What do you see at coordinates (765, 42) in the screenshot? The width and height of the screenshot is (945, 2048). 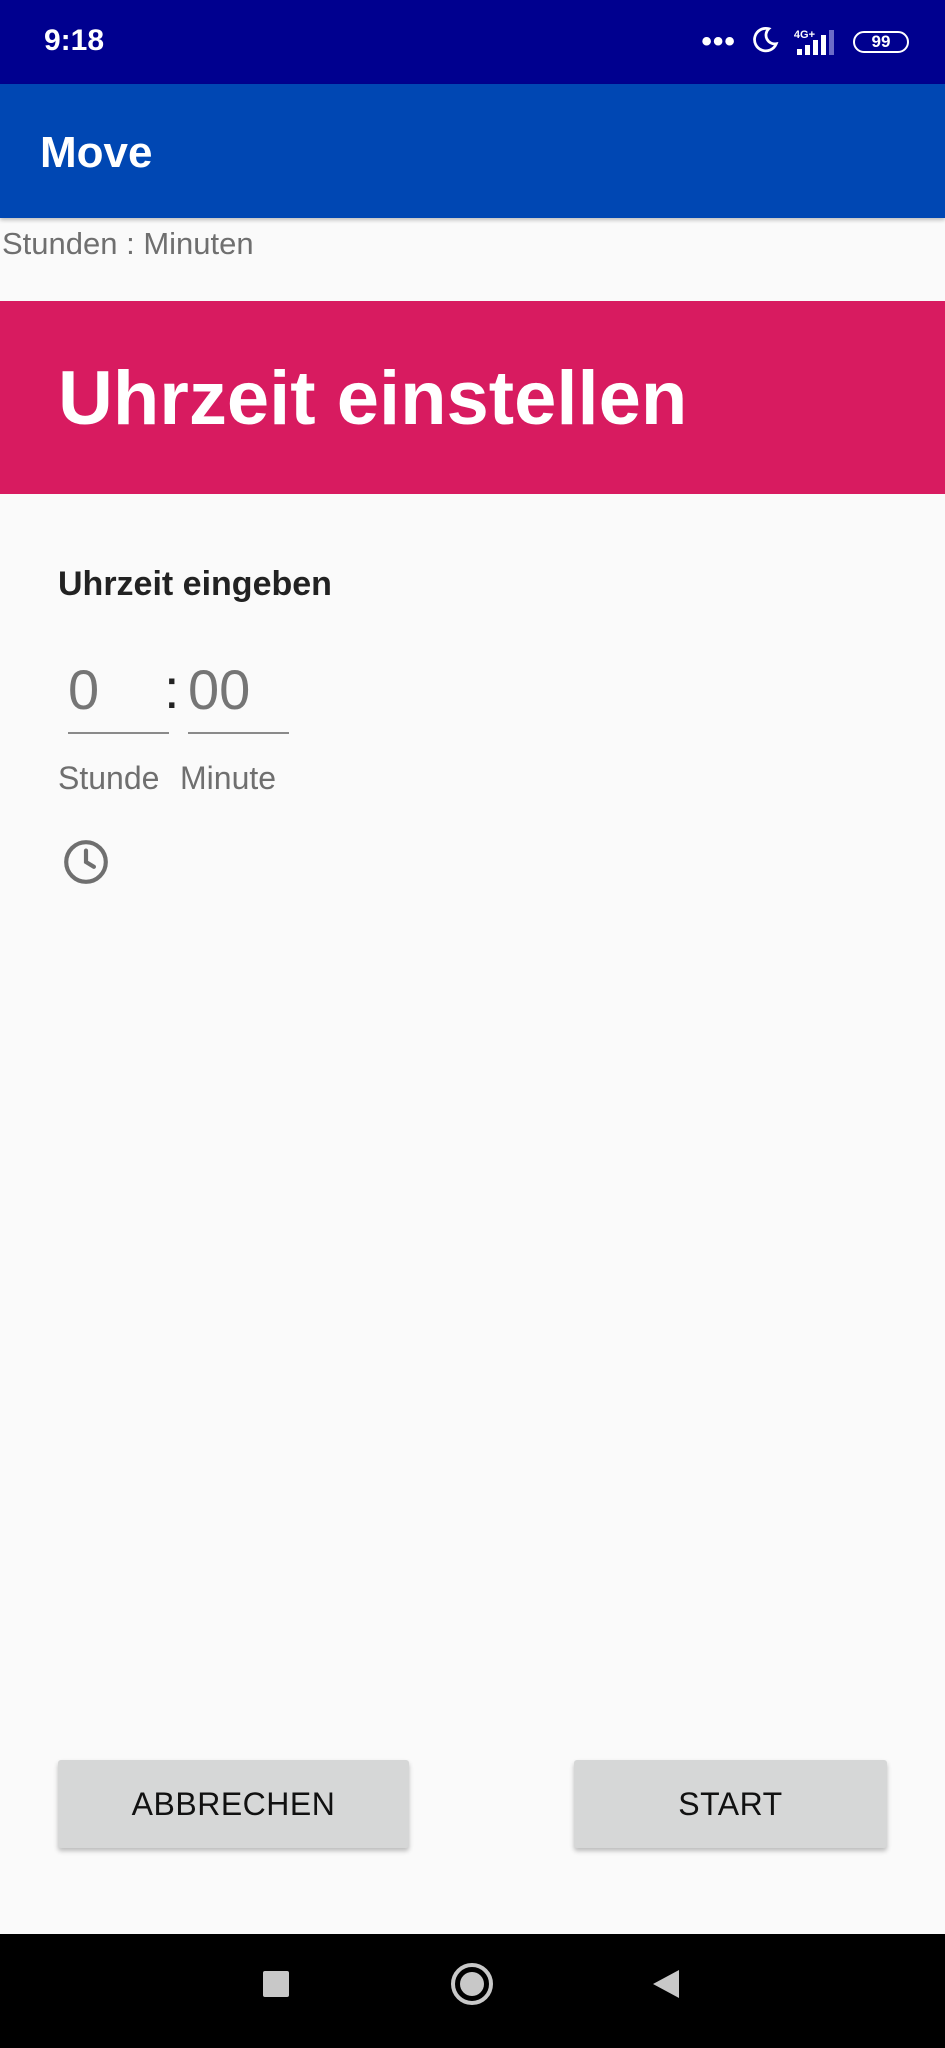 I see `moon-icon` at bounding box center [765, 42].